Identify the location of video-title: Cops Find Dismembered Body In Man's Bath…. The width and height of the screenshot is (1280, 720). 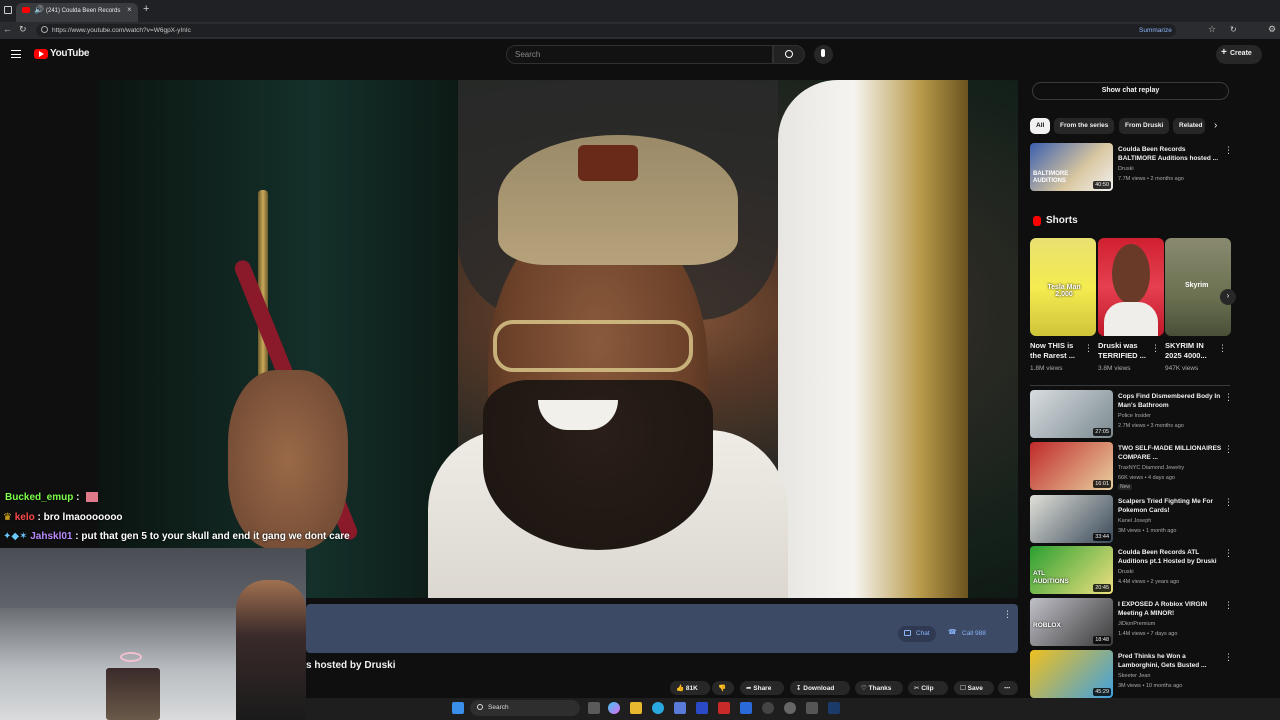
(1170, 401).